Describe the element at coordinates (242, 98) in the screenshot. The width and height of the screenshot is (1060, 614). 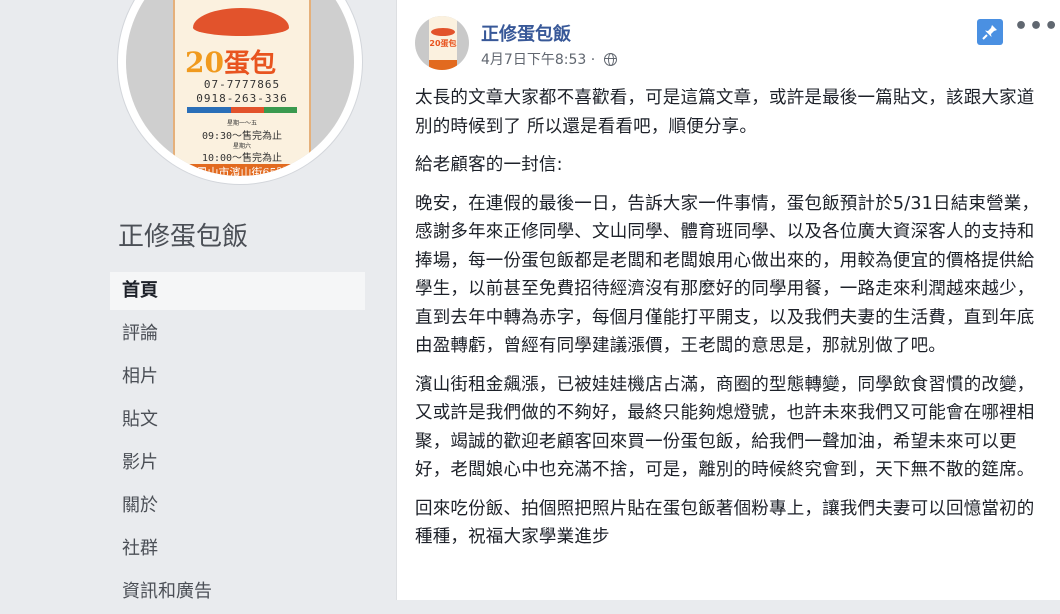
I see `poster-phone-2: 0918-263-336` at that location.